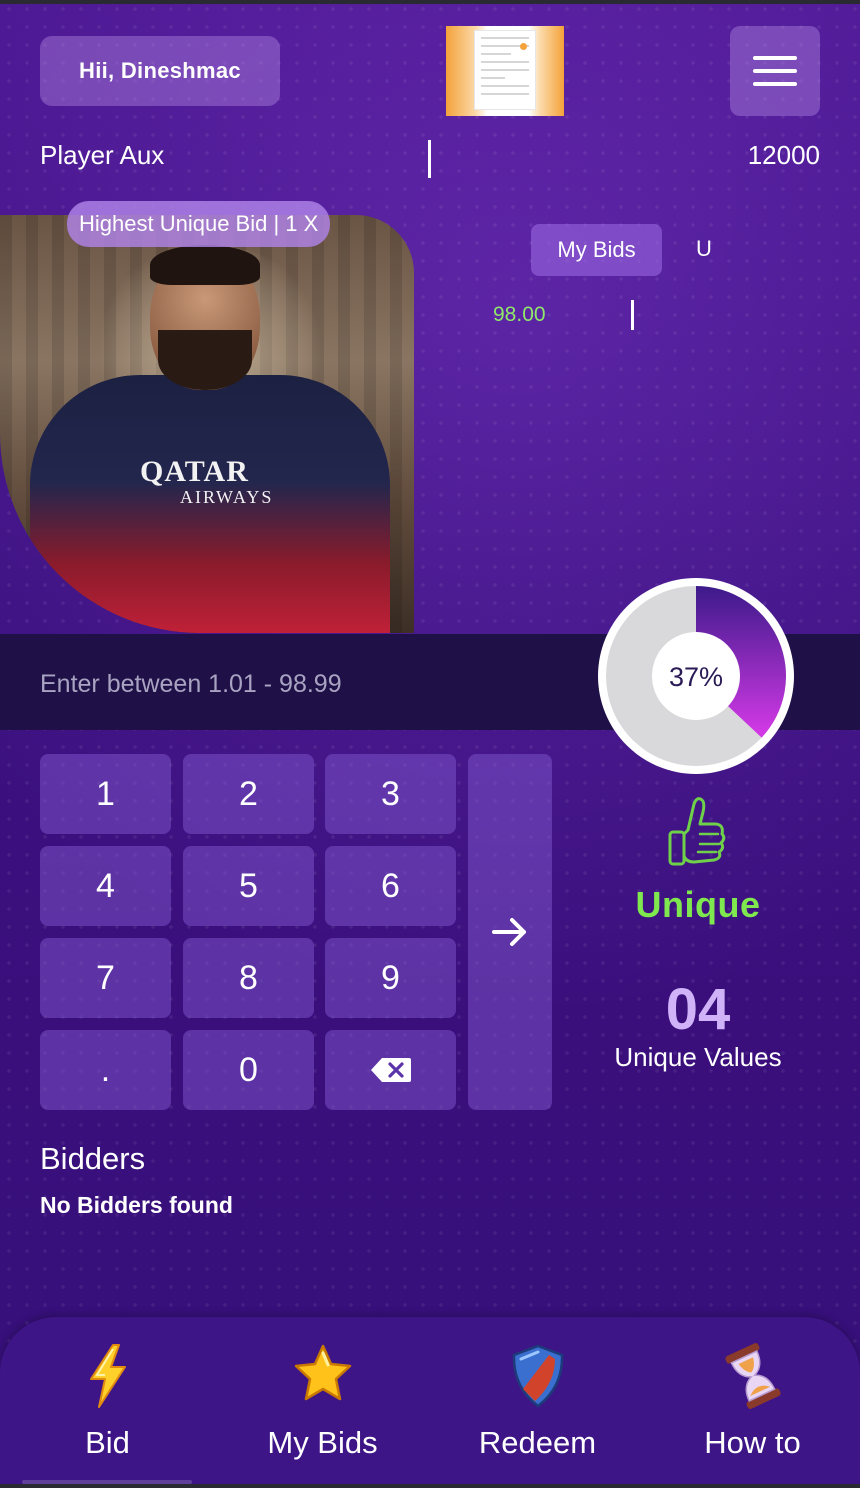  What do you see at coordinates (322, 1372) in the screenshot?
I see `star-icon` at bounding box center [322, 1372].